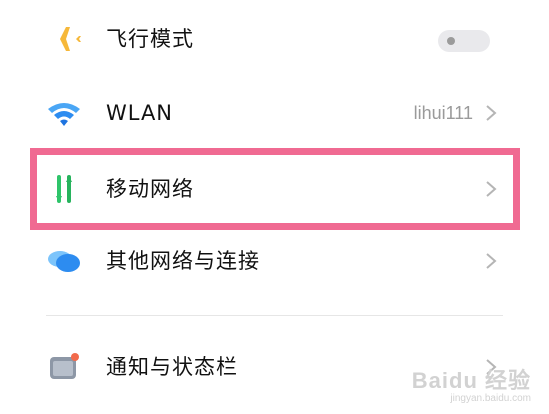 Image resolution: width=549 pixels, height=414 pixels. Describe the element at coordinates (172, 367) in the screenshot. I see `settings-row-label: 通知与状态栏` at that location.